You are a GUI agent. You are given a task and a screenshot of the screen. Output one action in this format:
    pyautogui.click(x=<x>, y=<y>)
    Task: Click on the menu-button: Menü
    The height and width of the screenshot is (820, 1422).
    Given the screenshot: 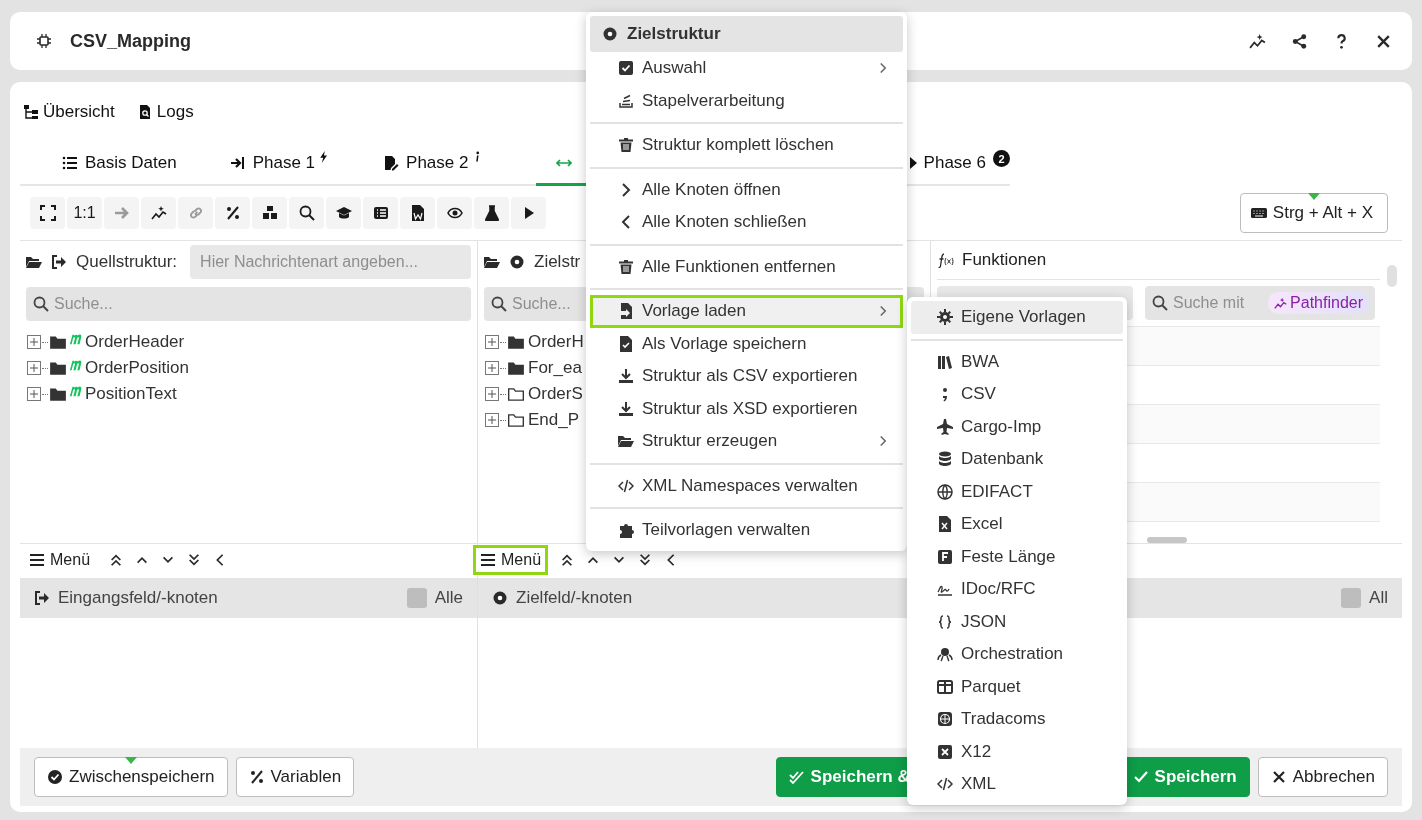 What is the action you would take?
    pyautogui.click(x=511, y=560)
    